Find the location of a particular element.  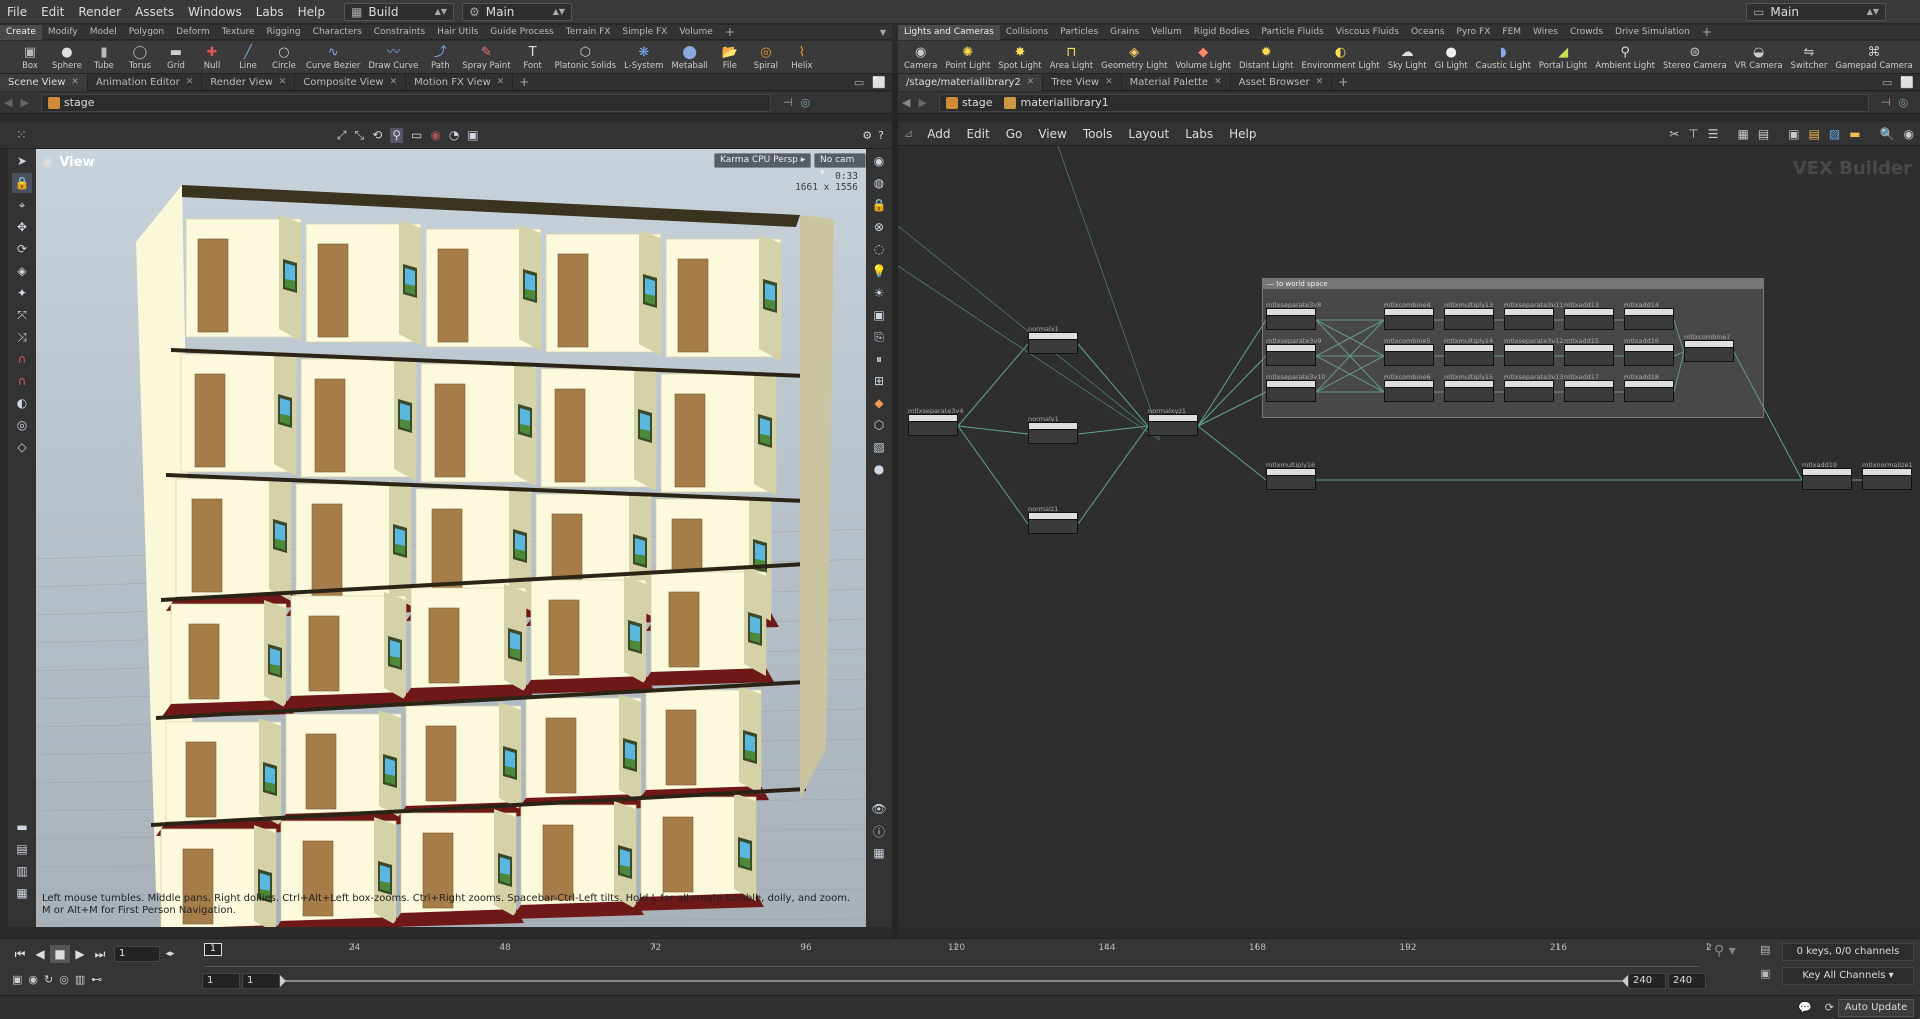

layers-icon: ▦ is located at coordinates (22, 893).